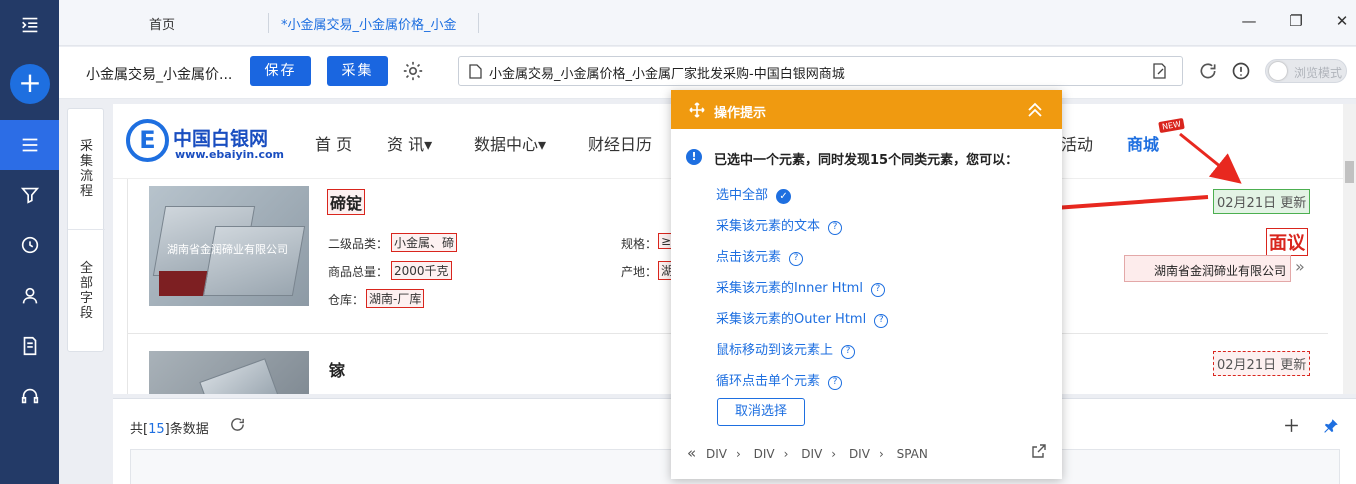  I want to click on tab-bar: 首页 *小金属交易_小金属价格_小金 — ❐ ✕, so click(707, 23).